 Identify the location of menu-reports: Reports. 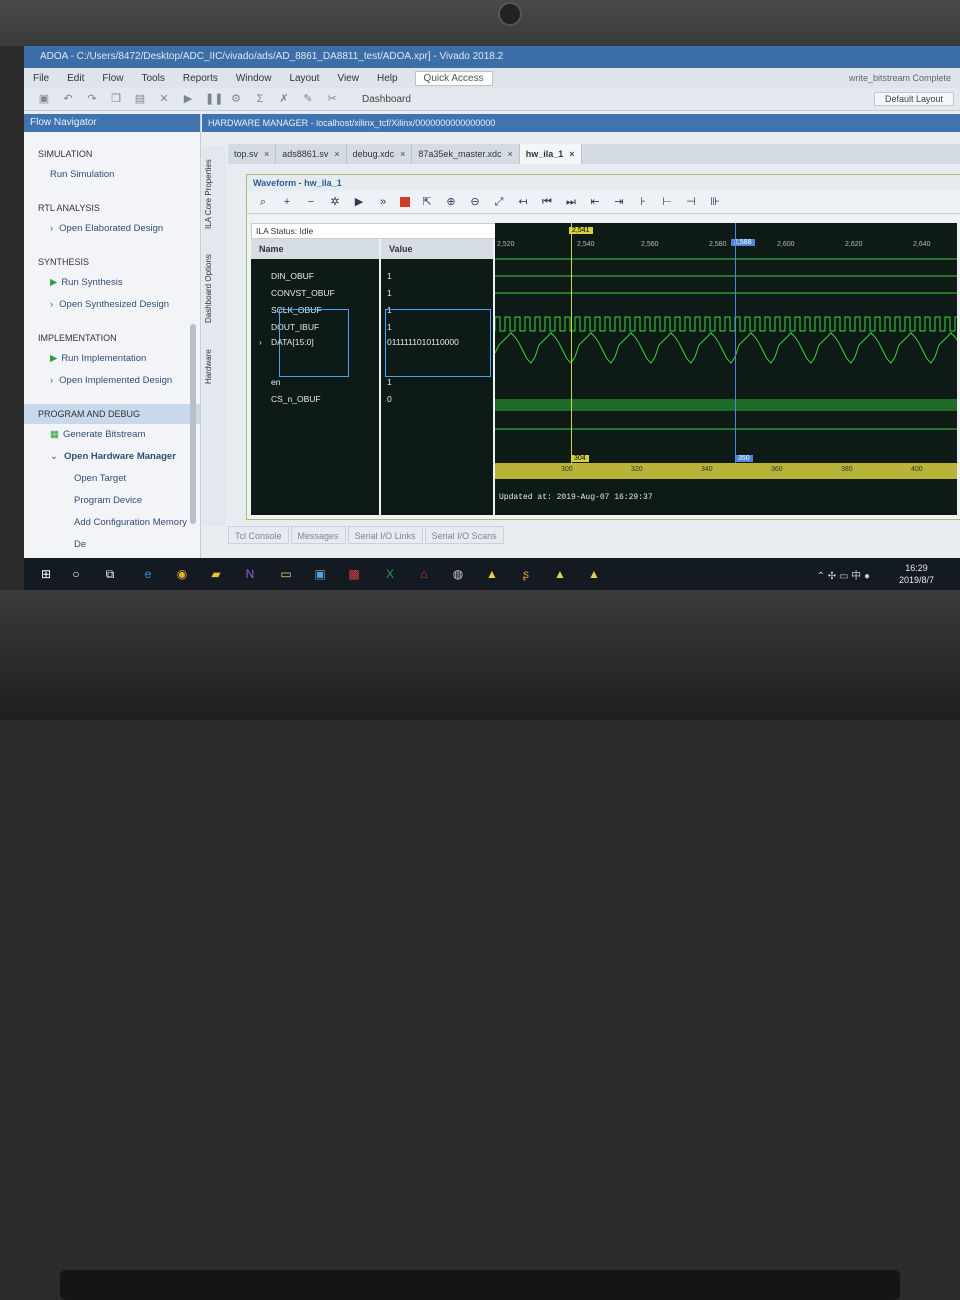
(200, 78).